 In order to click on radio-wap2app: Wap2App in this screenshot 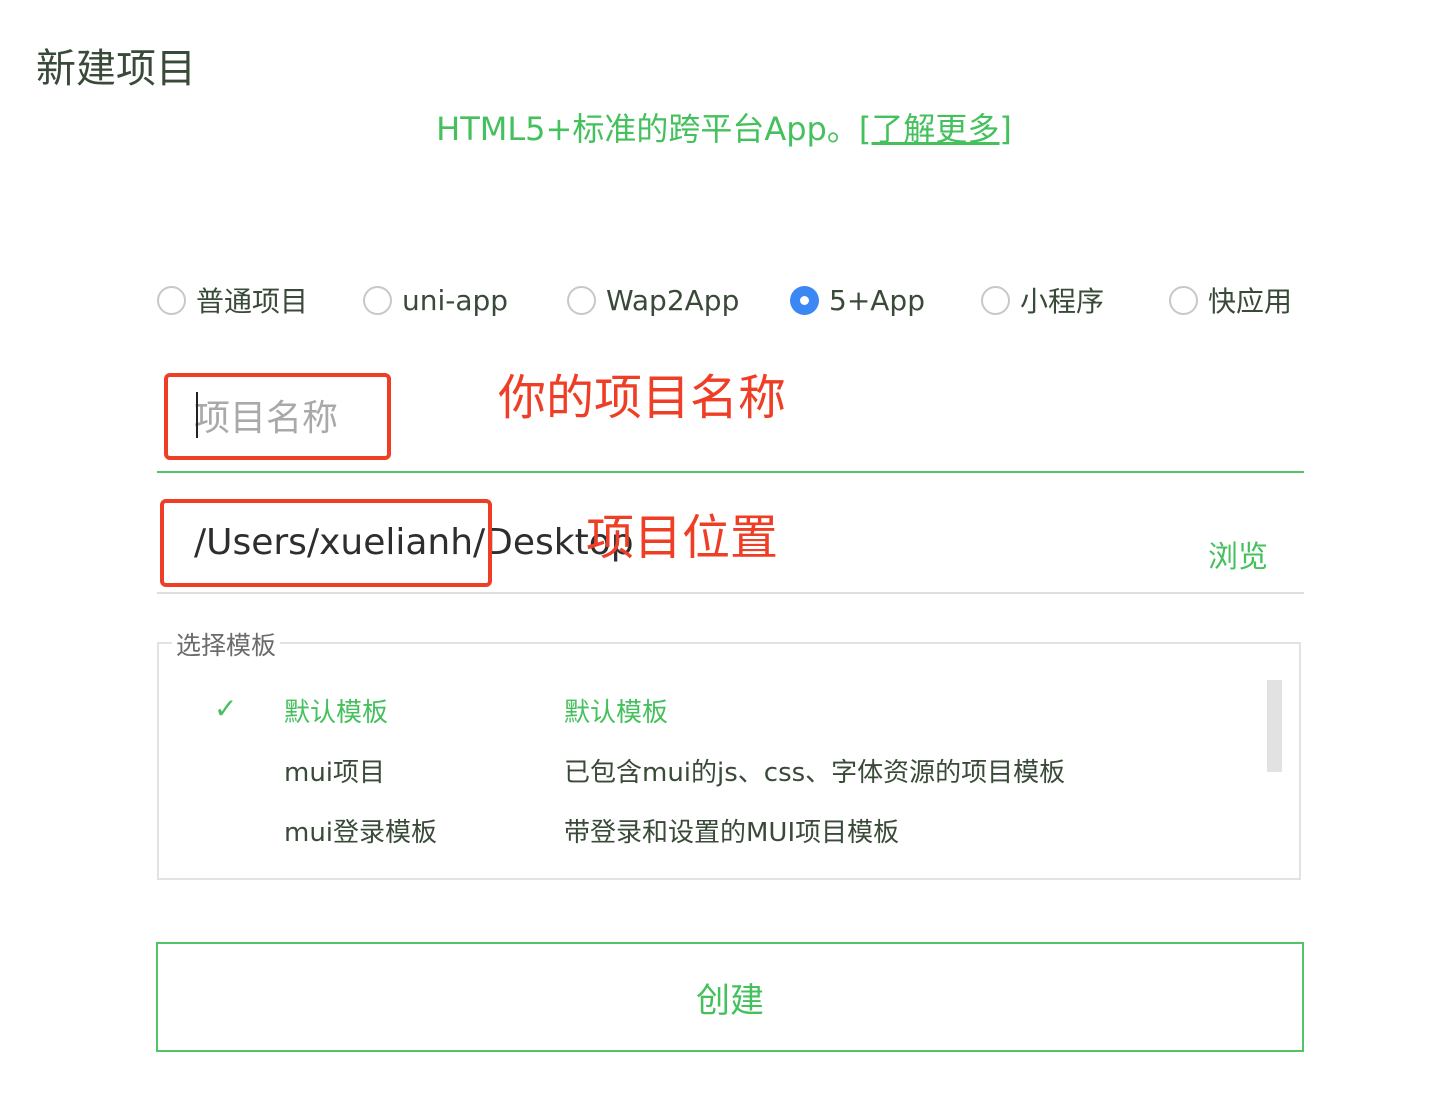, I will do `click(653, 300)`.